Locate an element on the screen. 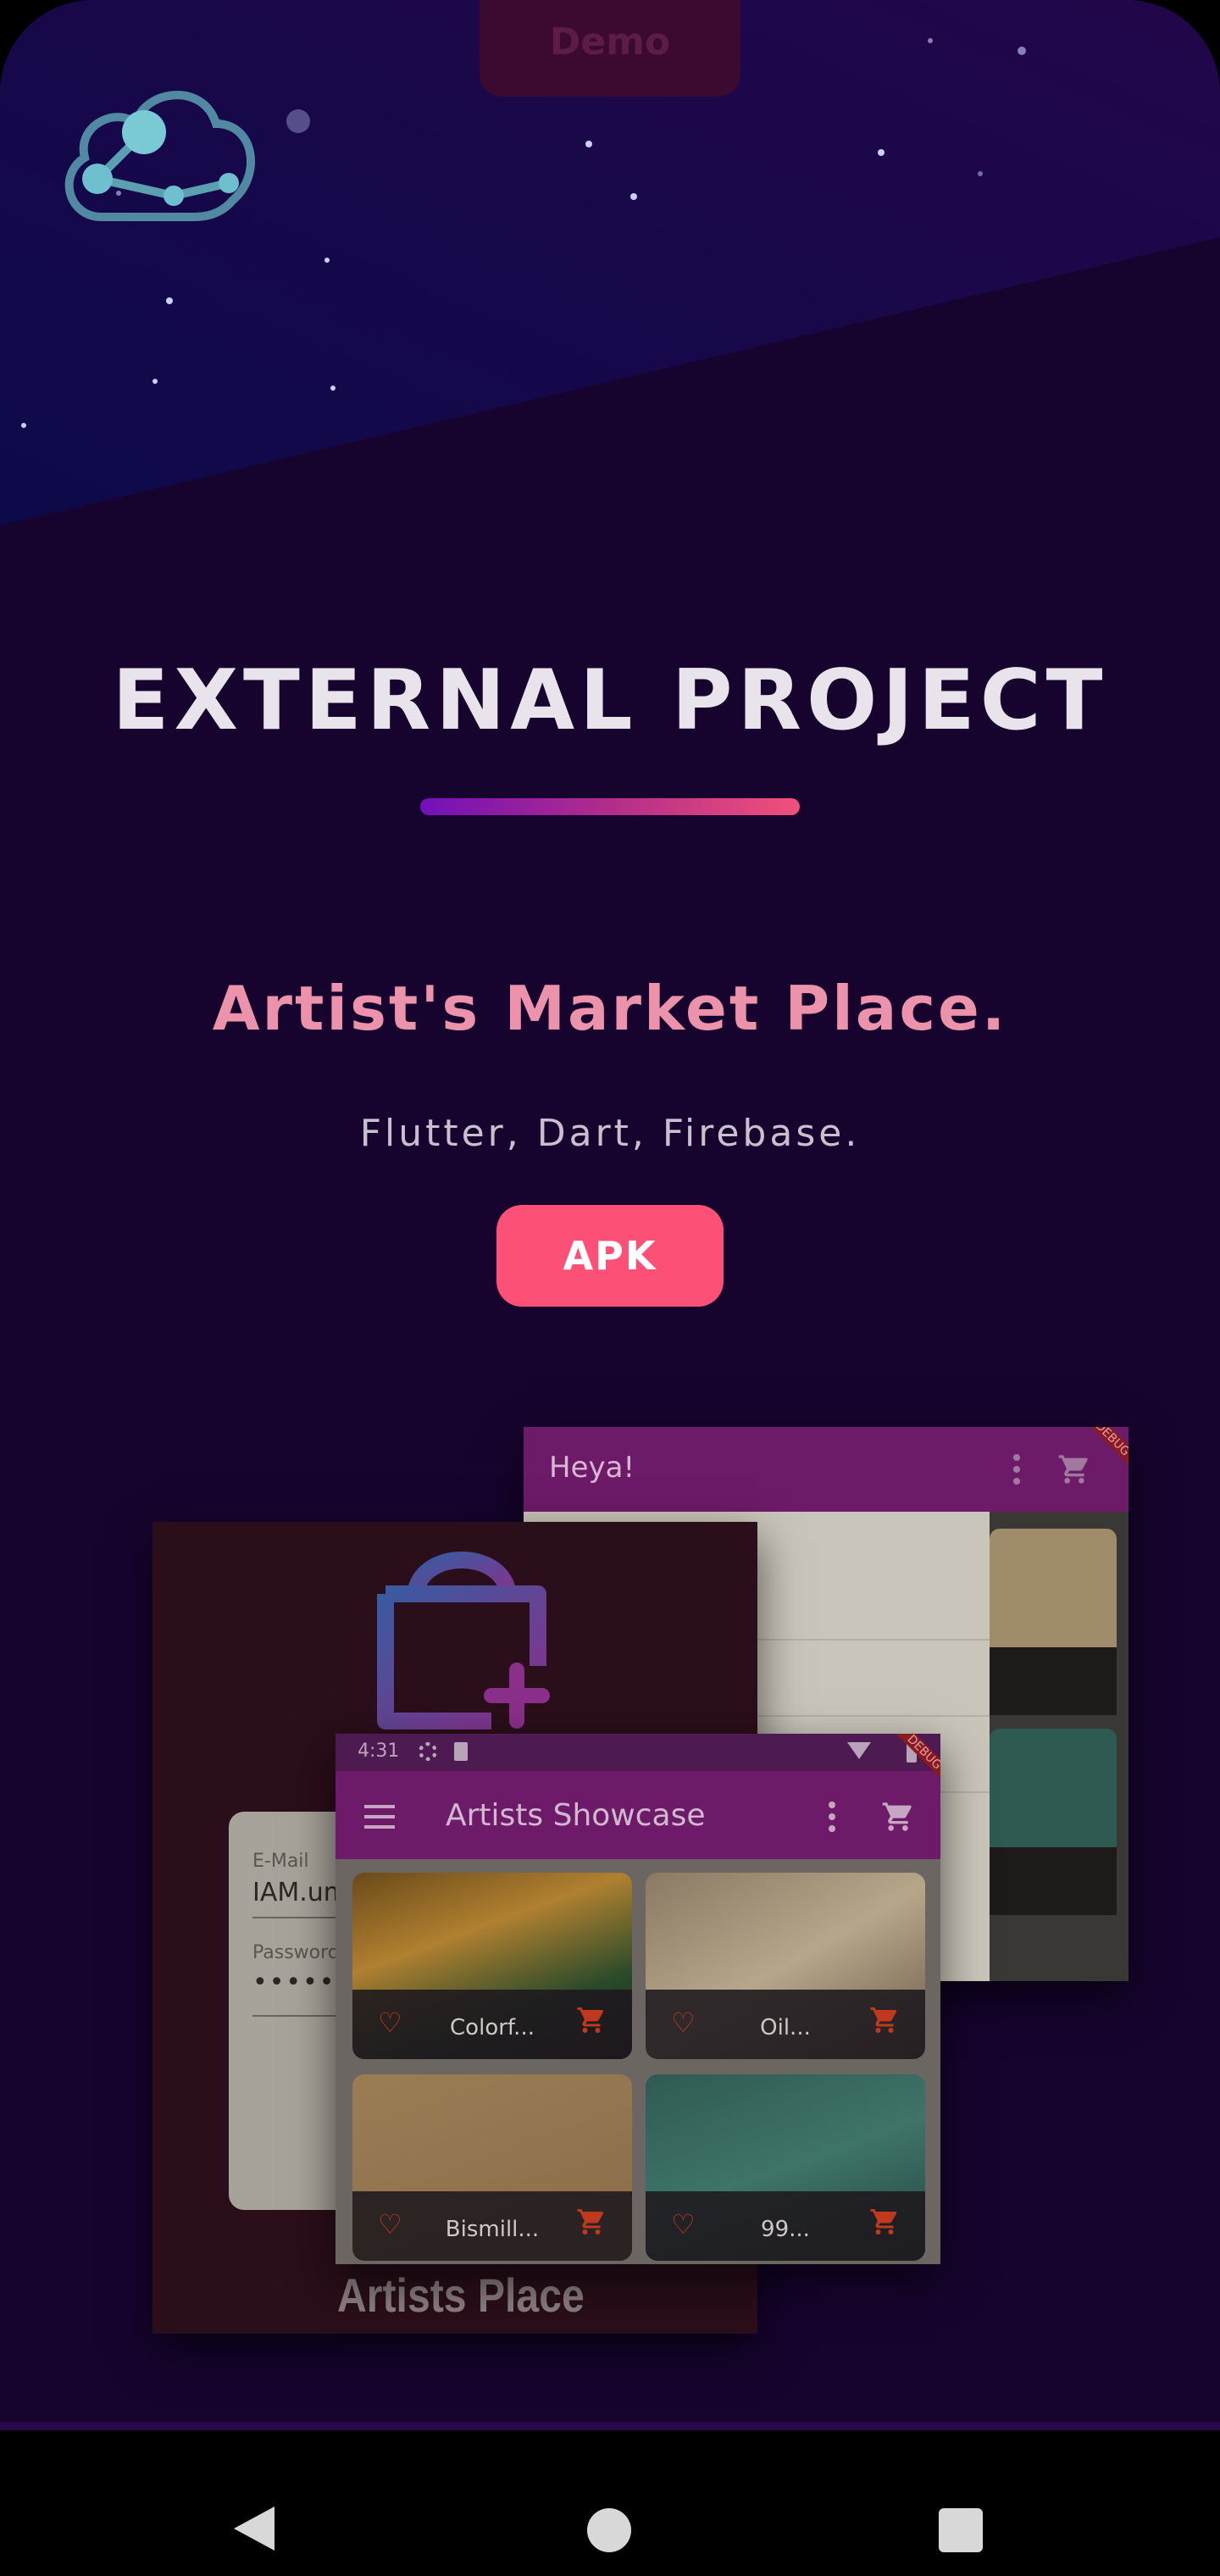  wifi-icon is located at coordinates (859, 1750).